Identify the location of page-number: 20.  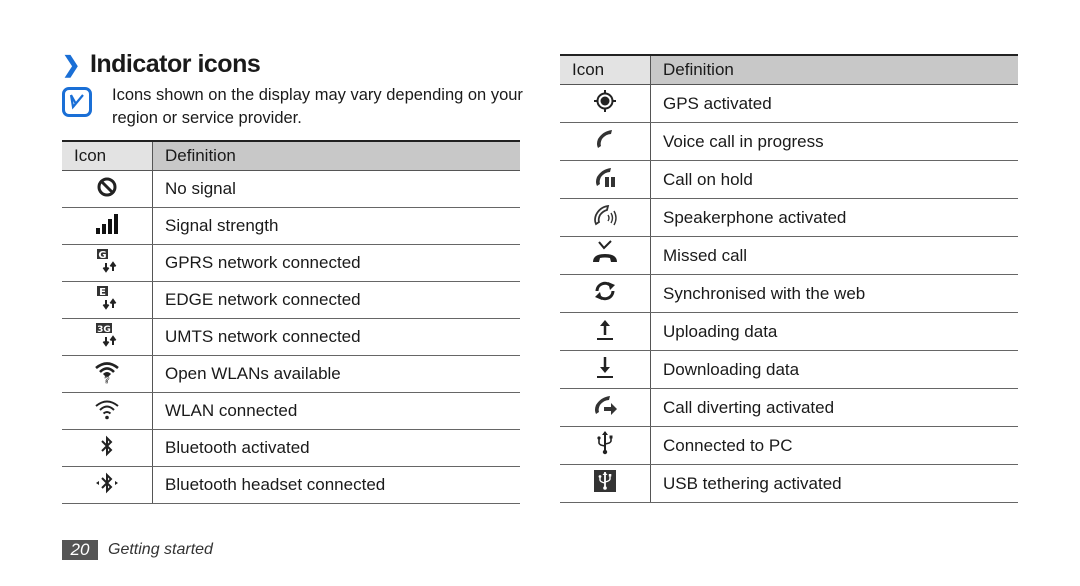
(80, 550).